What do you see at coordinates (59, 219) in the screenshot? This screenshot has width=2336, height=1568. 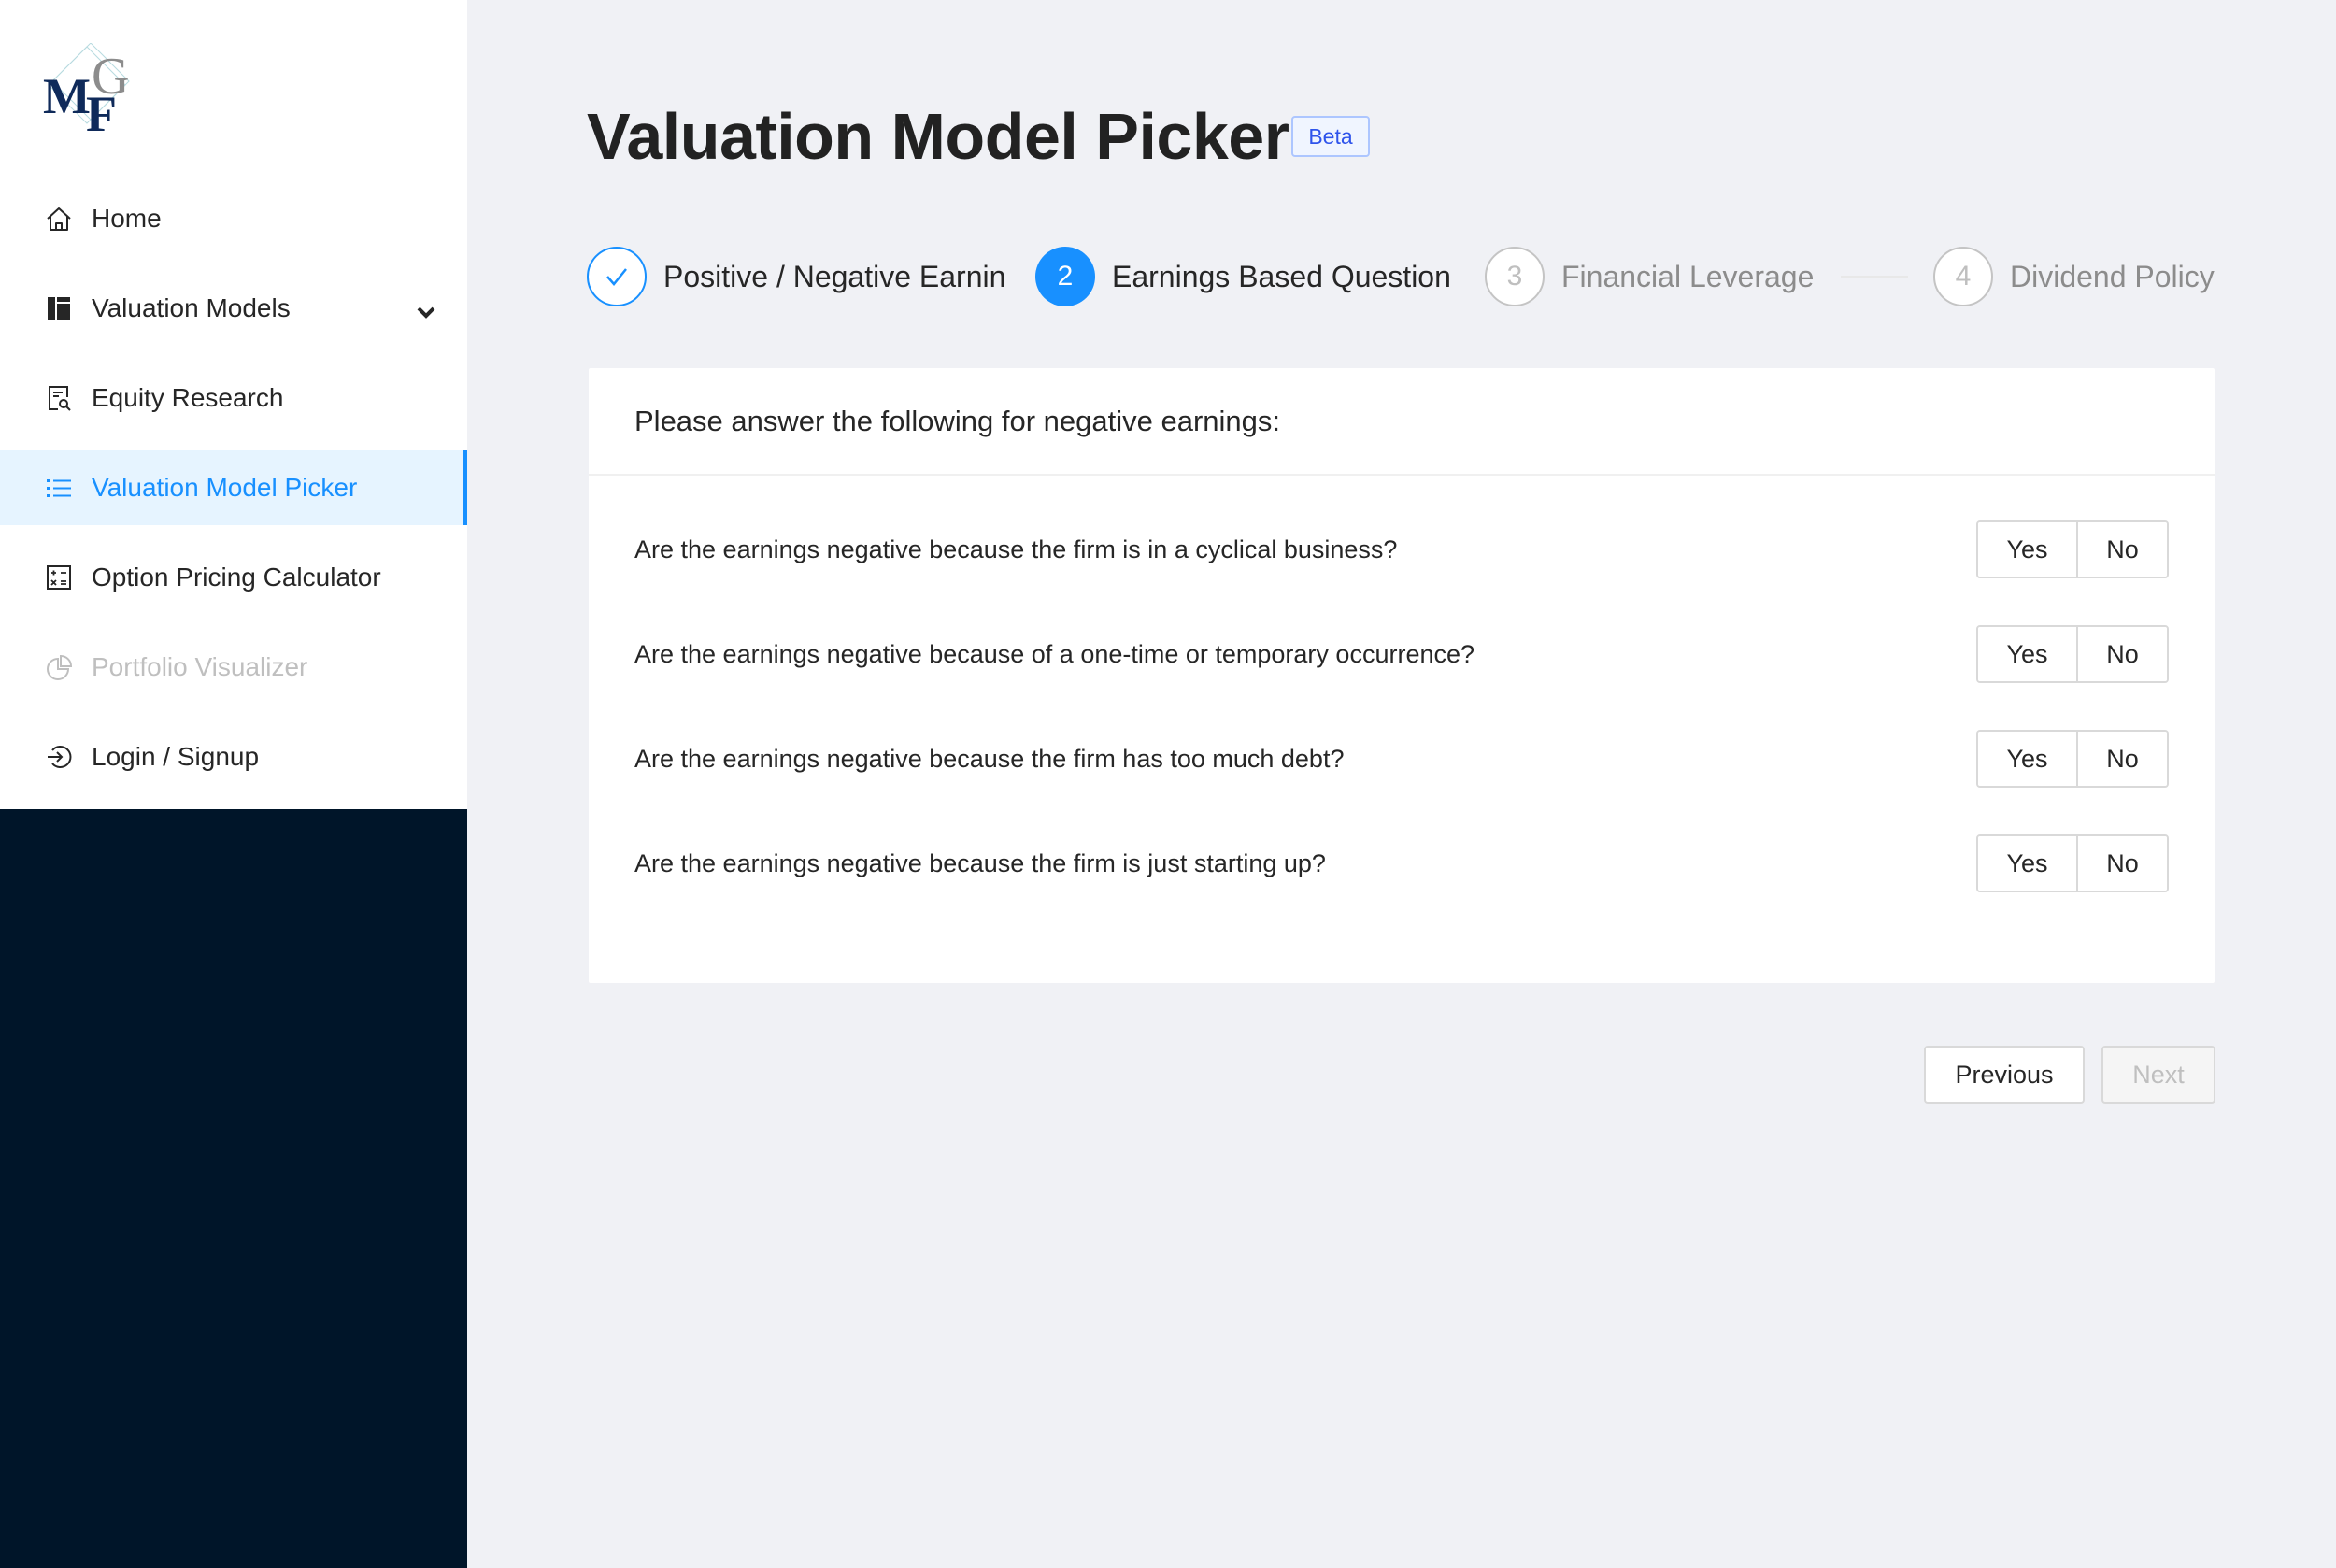 I see `home-icon` at bounding box center [59, 219].